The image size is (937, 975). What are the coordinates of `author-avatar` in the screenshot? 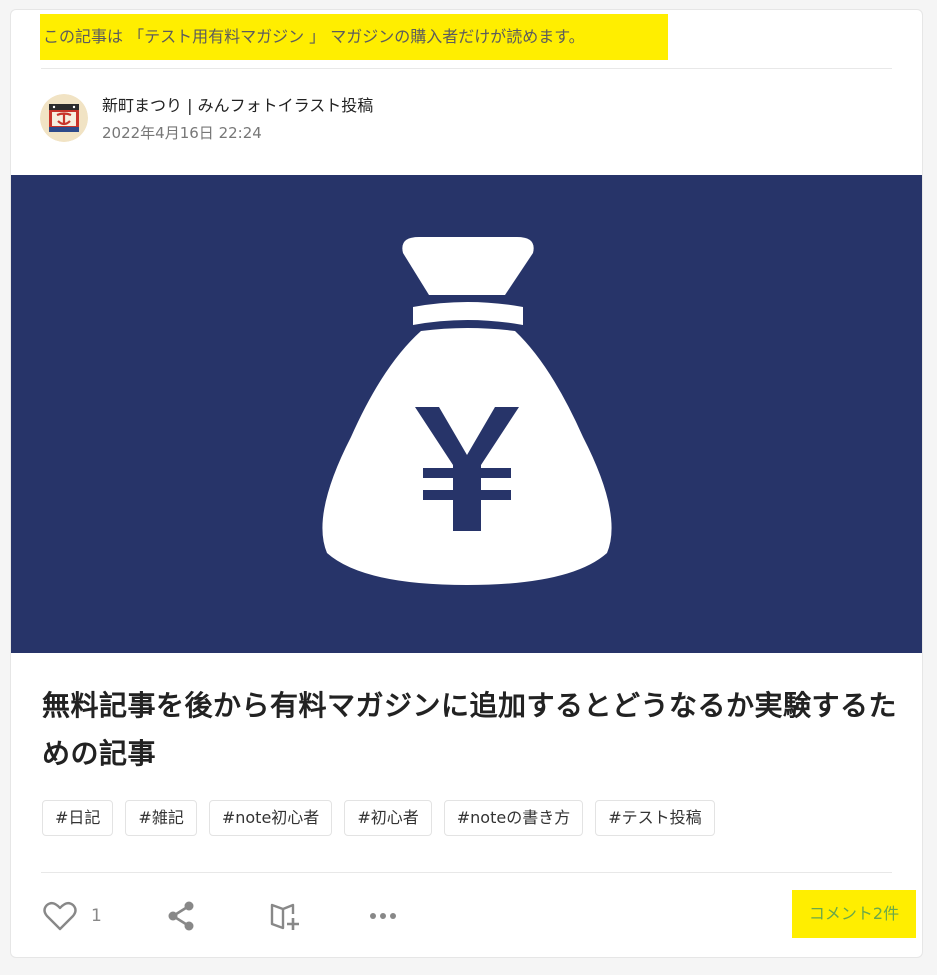 It's located at (64, 118).